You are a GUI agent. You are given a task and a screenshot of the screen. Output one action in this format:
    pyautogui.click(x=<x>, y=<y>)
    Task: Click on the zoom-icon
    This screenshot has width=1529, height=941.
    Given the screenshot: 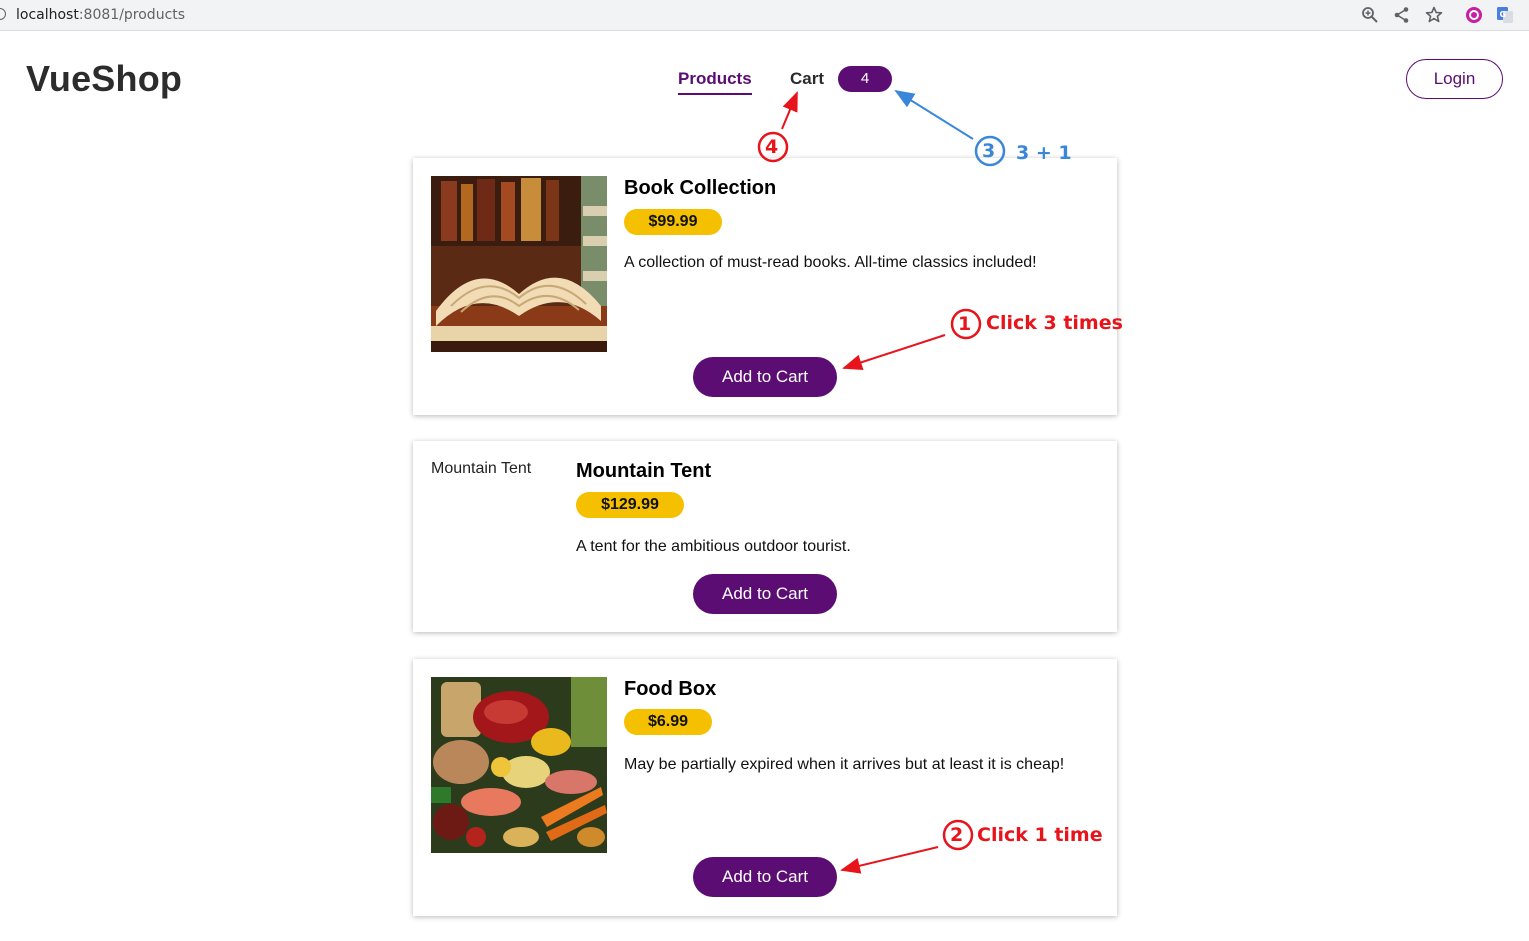 What is the action you would take?
    pyautogui.click(x=1370, y=15)
    